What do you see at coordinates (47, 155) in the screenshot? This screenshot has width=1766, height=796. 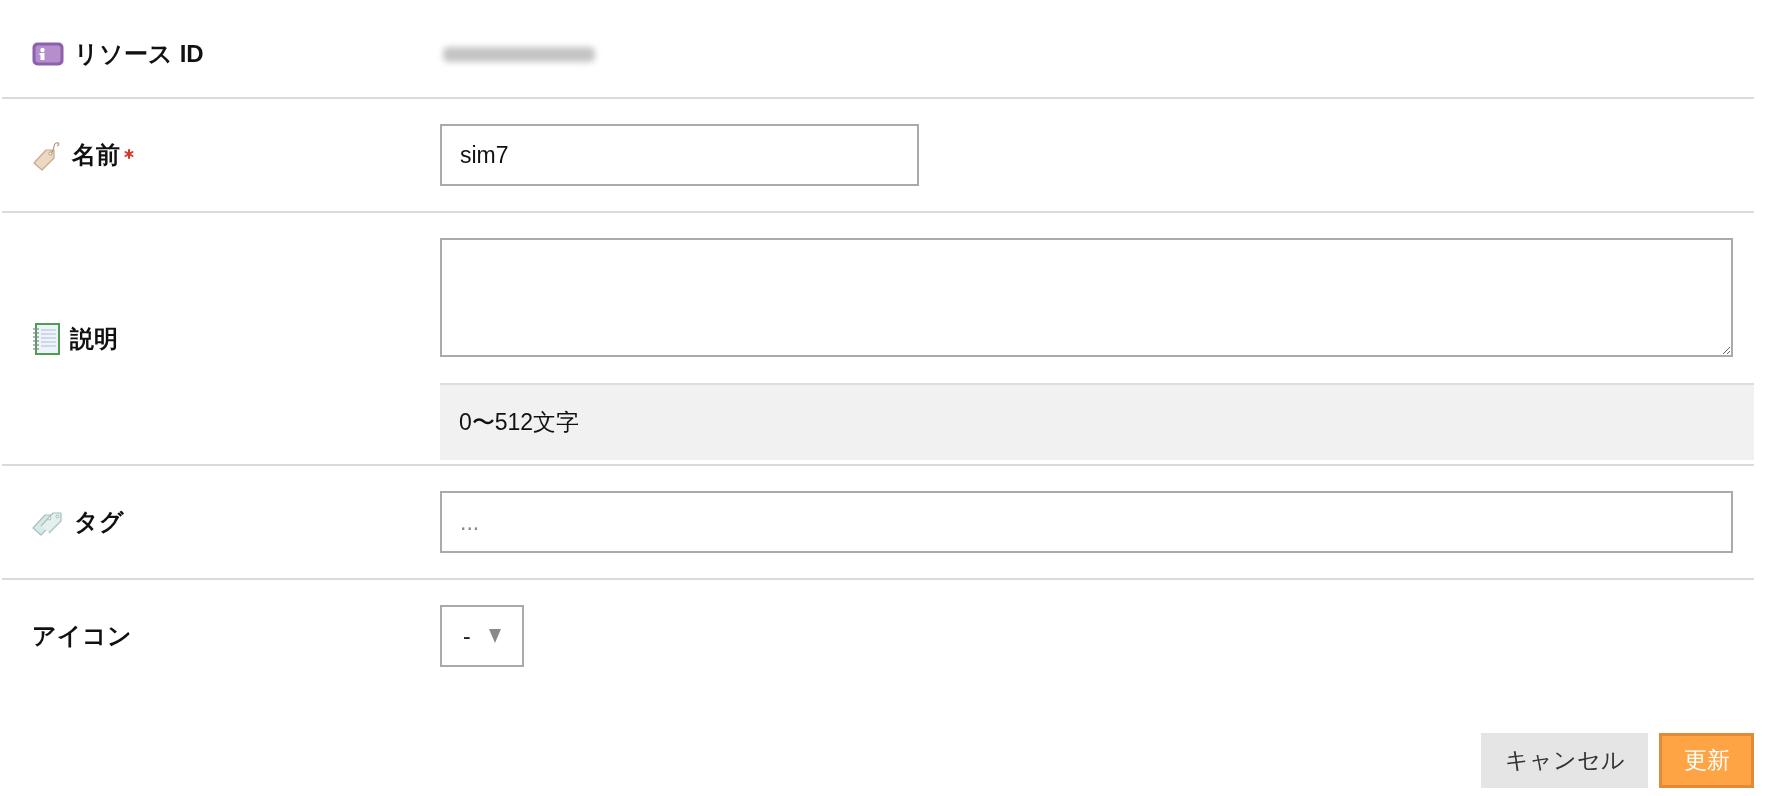 I see `tag-icon` at bounding box center [47, 155].